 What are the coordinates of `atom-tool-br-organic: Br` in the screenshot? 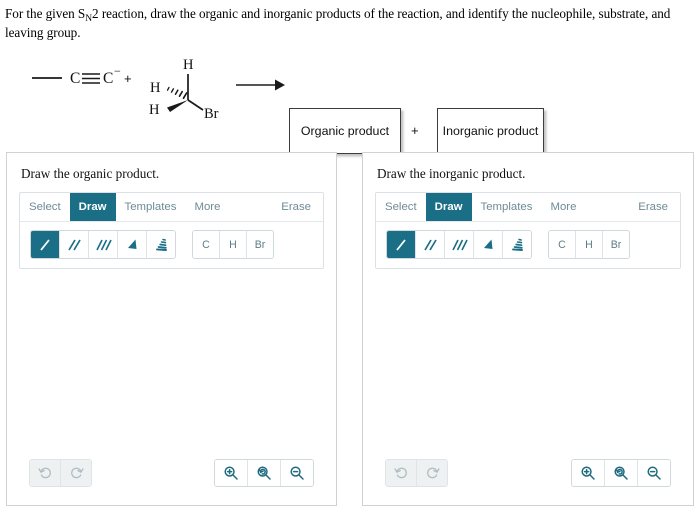 It's located at (260, 244).